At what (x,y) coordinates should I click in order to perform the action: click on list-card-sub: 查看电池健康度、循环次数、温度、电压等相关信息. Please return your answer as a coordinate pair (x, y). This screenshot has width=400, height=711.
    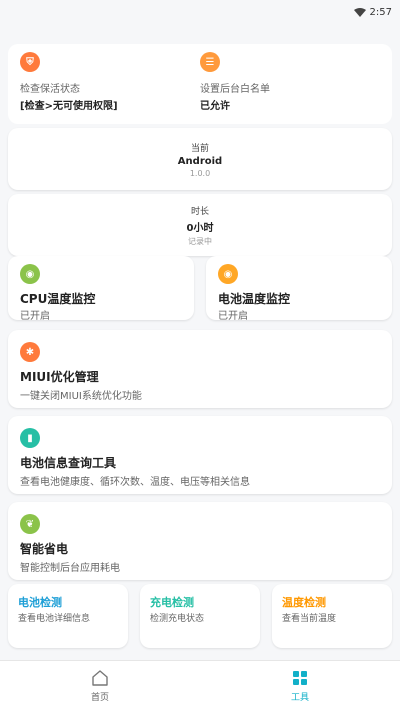
    Looking at the image, I should click on (135, 482).